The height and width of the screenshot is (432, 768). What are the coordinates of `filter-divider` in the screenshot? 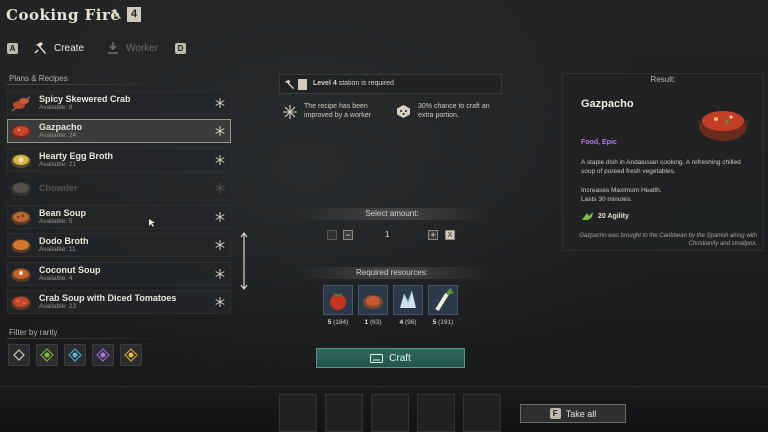 It's located at (82, 338).